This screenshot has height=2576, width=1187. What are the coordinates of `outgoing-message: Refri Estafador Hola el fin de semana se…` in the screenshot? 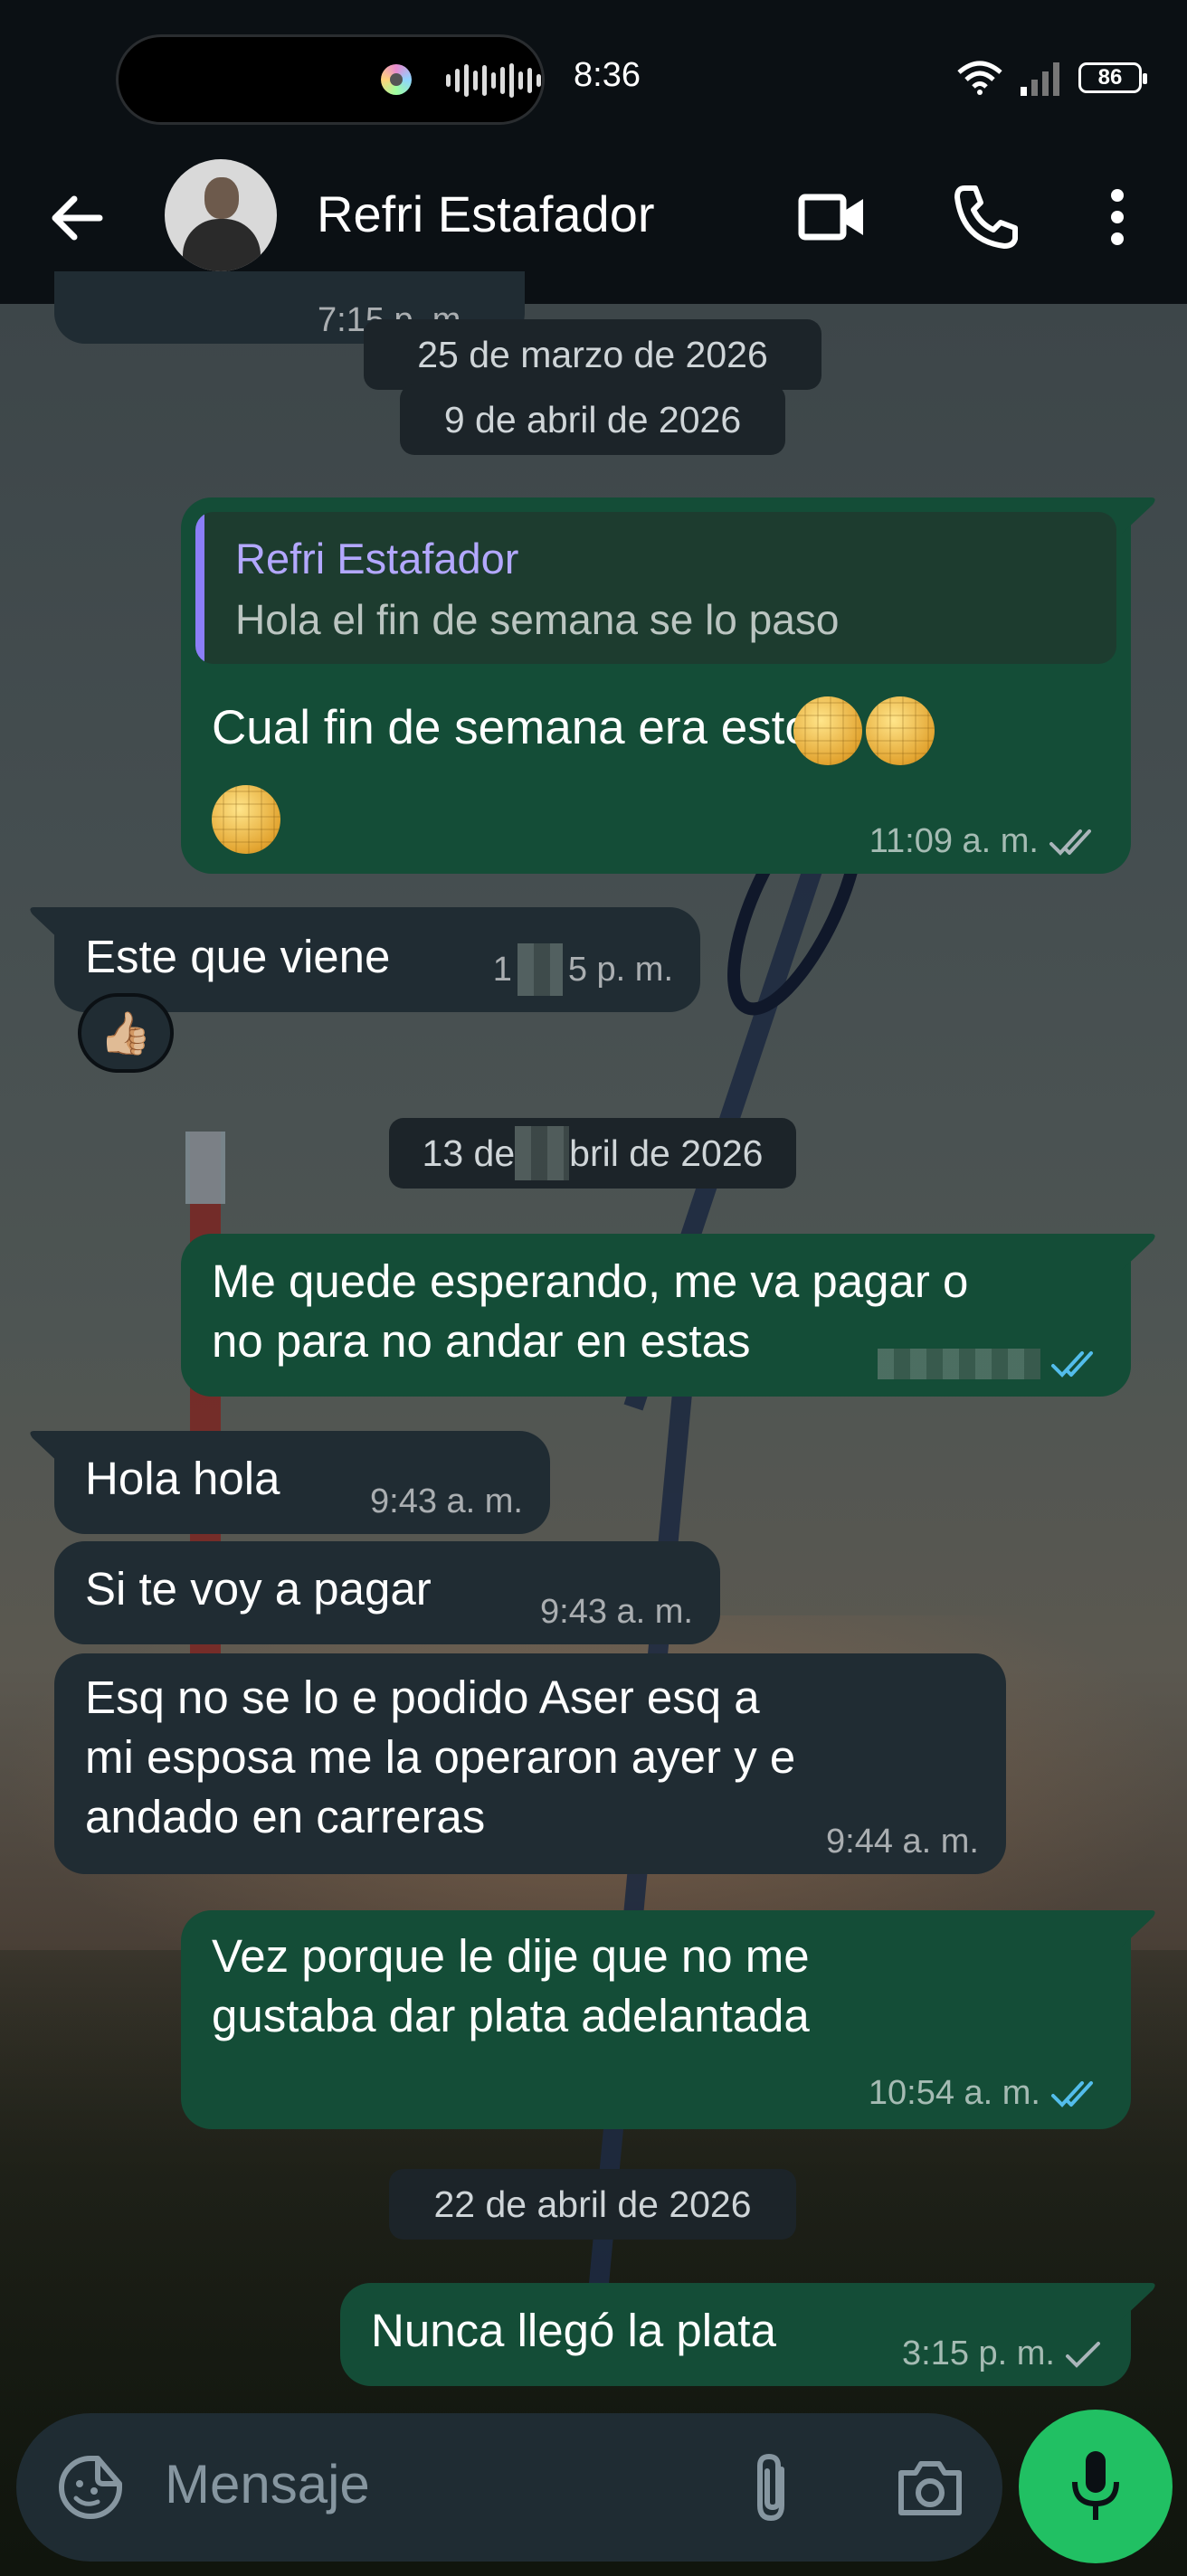 It's located at (656, 686).